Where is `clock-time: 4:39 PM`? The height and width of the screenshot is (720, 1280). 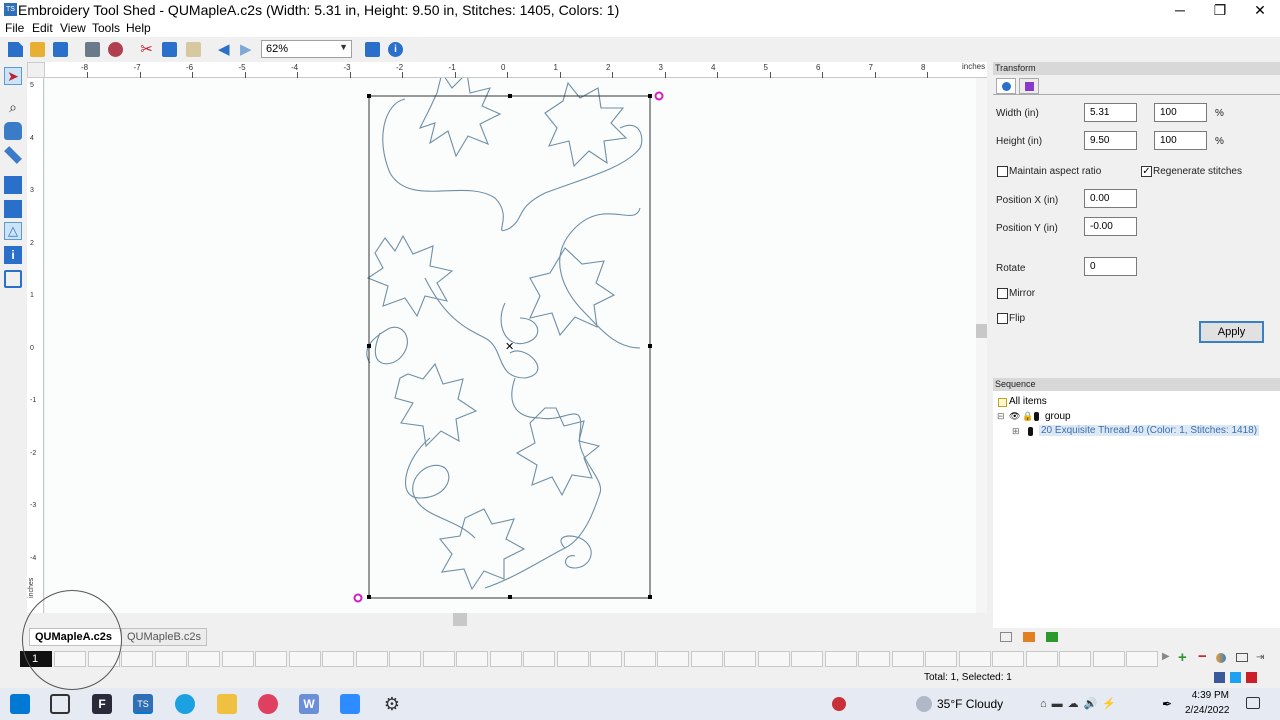
clock-time: 4:39 PM is located at coordinates (1209, 695).